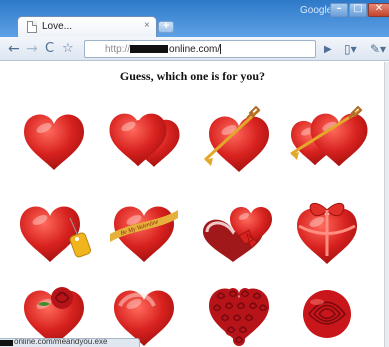 This screenshot has height=347, width=389. Describe the element at coordinates (221, 49) in the screenshot. I see `text-cursor` at that location.